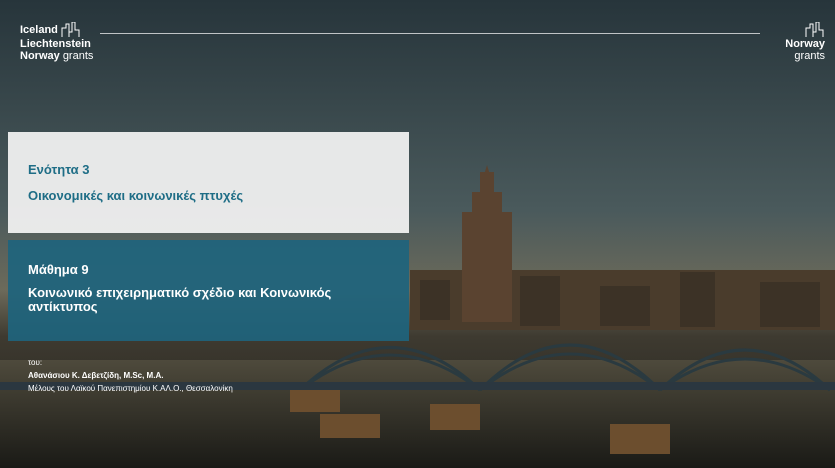  What do you see at coordinates (40, 56) in the screenshot?
I see `logo-country-norway: Norway` at bounding box center [40, 56].